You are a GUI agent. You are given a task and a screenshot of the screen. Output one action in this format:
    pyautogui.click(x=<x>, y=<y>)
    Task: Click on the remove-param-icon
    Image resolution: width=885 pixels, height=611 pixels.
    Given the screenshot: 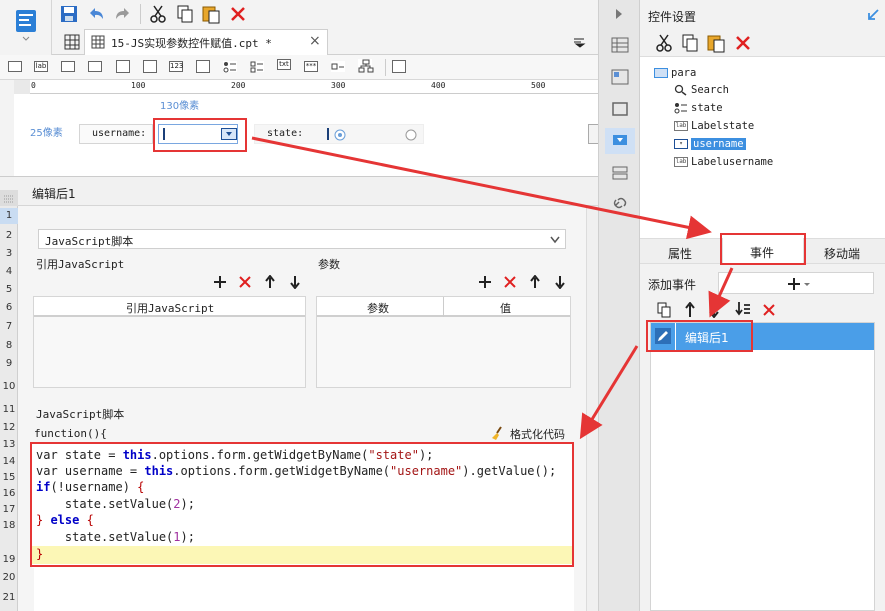 What is the action you would take?
    pyautogui.click(x=510, y=282)
    